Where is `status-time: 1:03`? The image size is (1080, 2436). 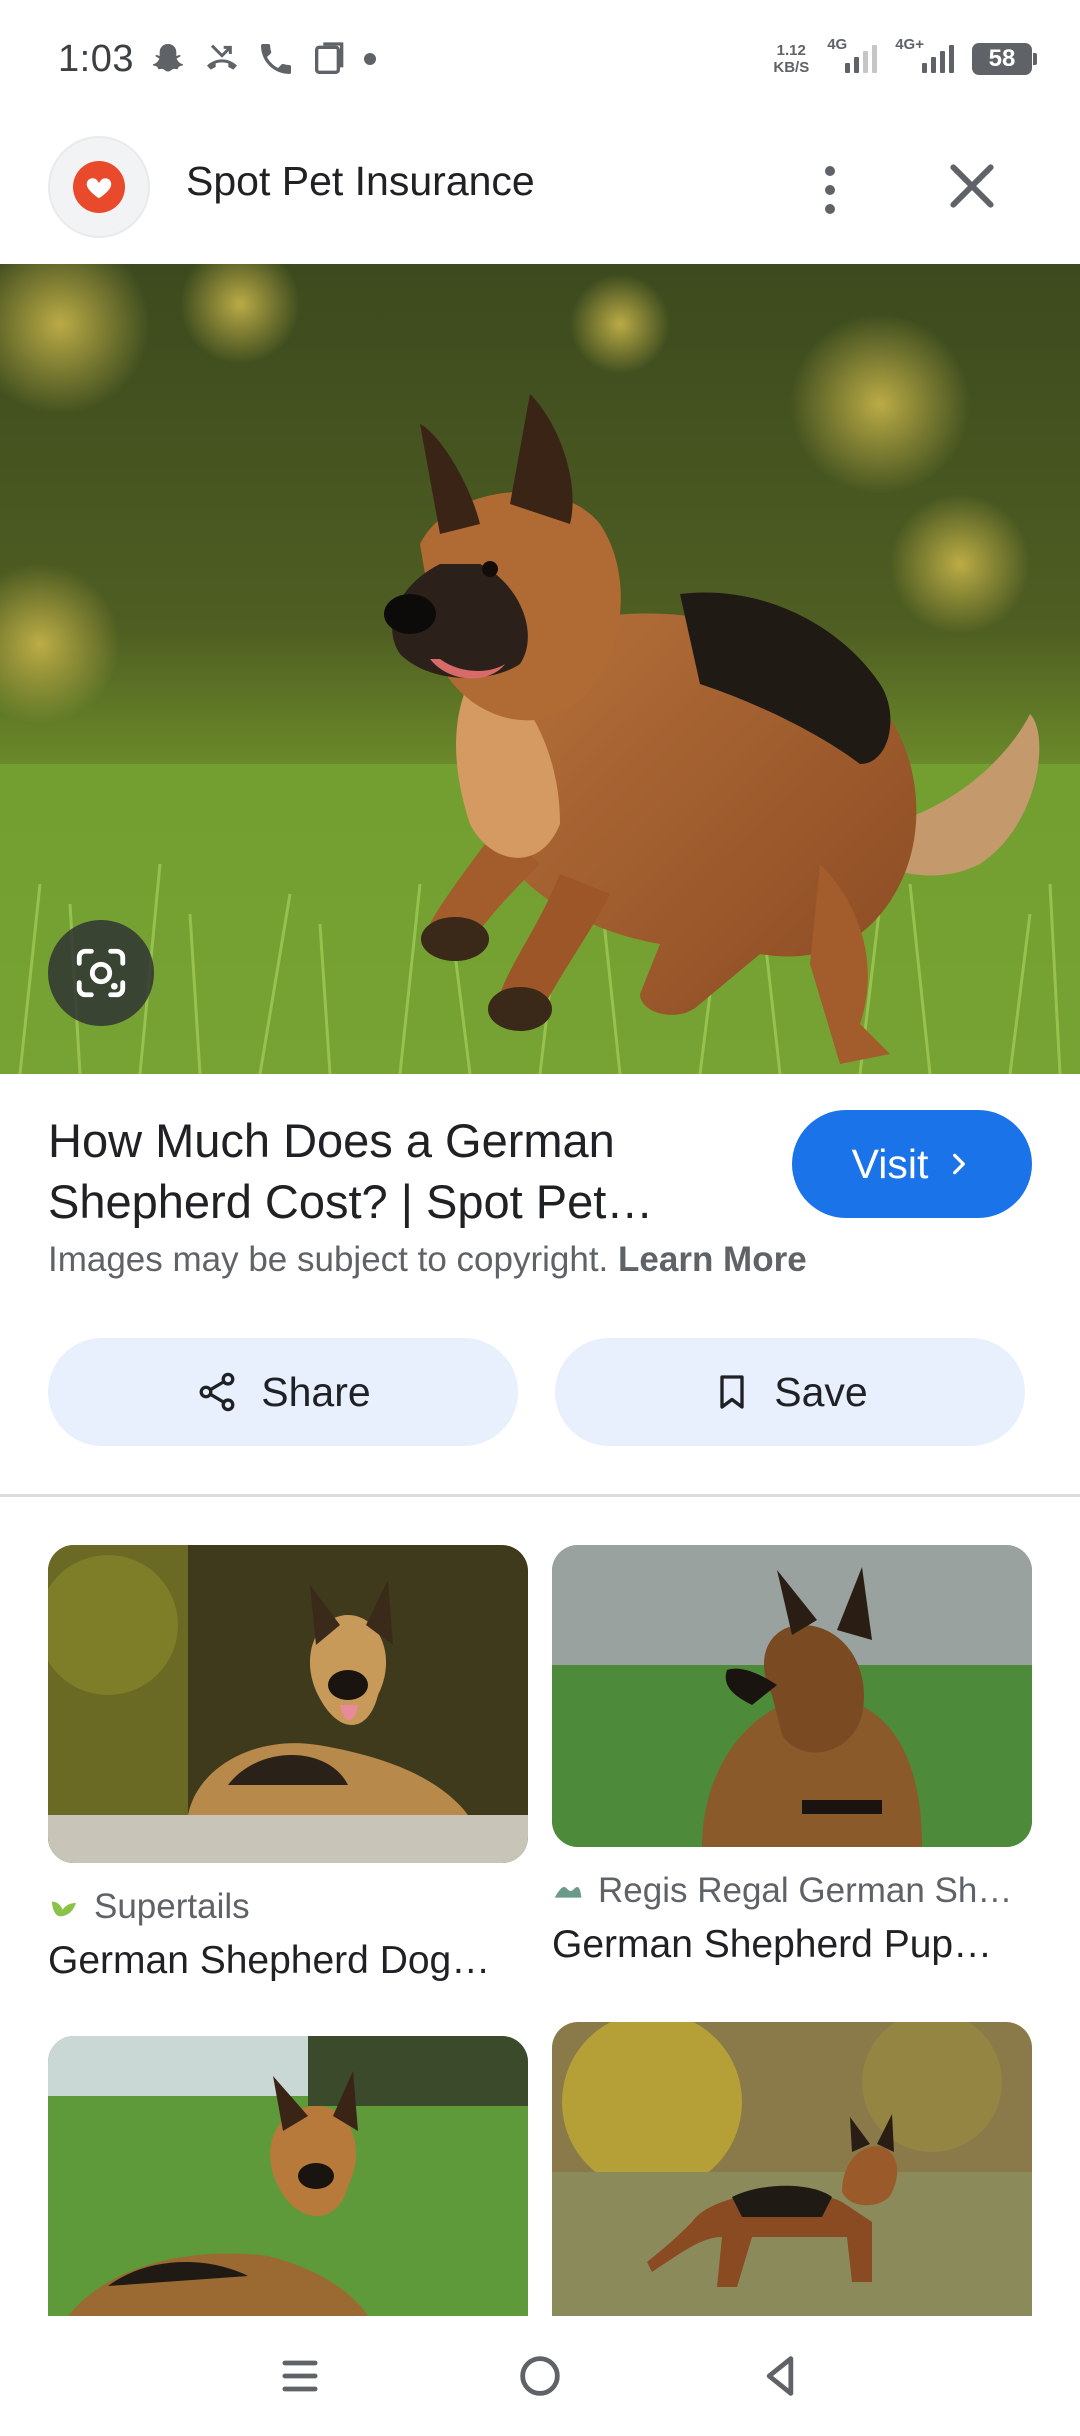 status-time: 1:03 is located at coordinates (96, 58).